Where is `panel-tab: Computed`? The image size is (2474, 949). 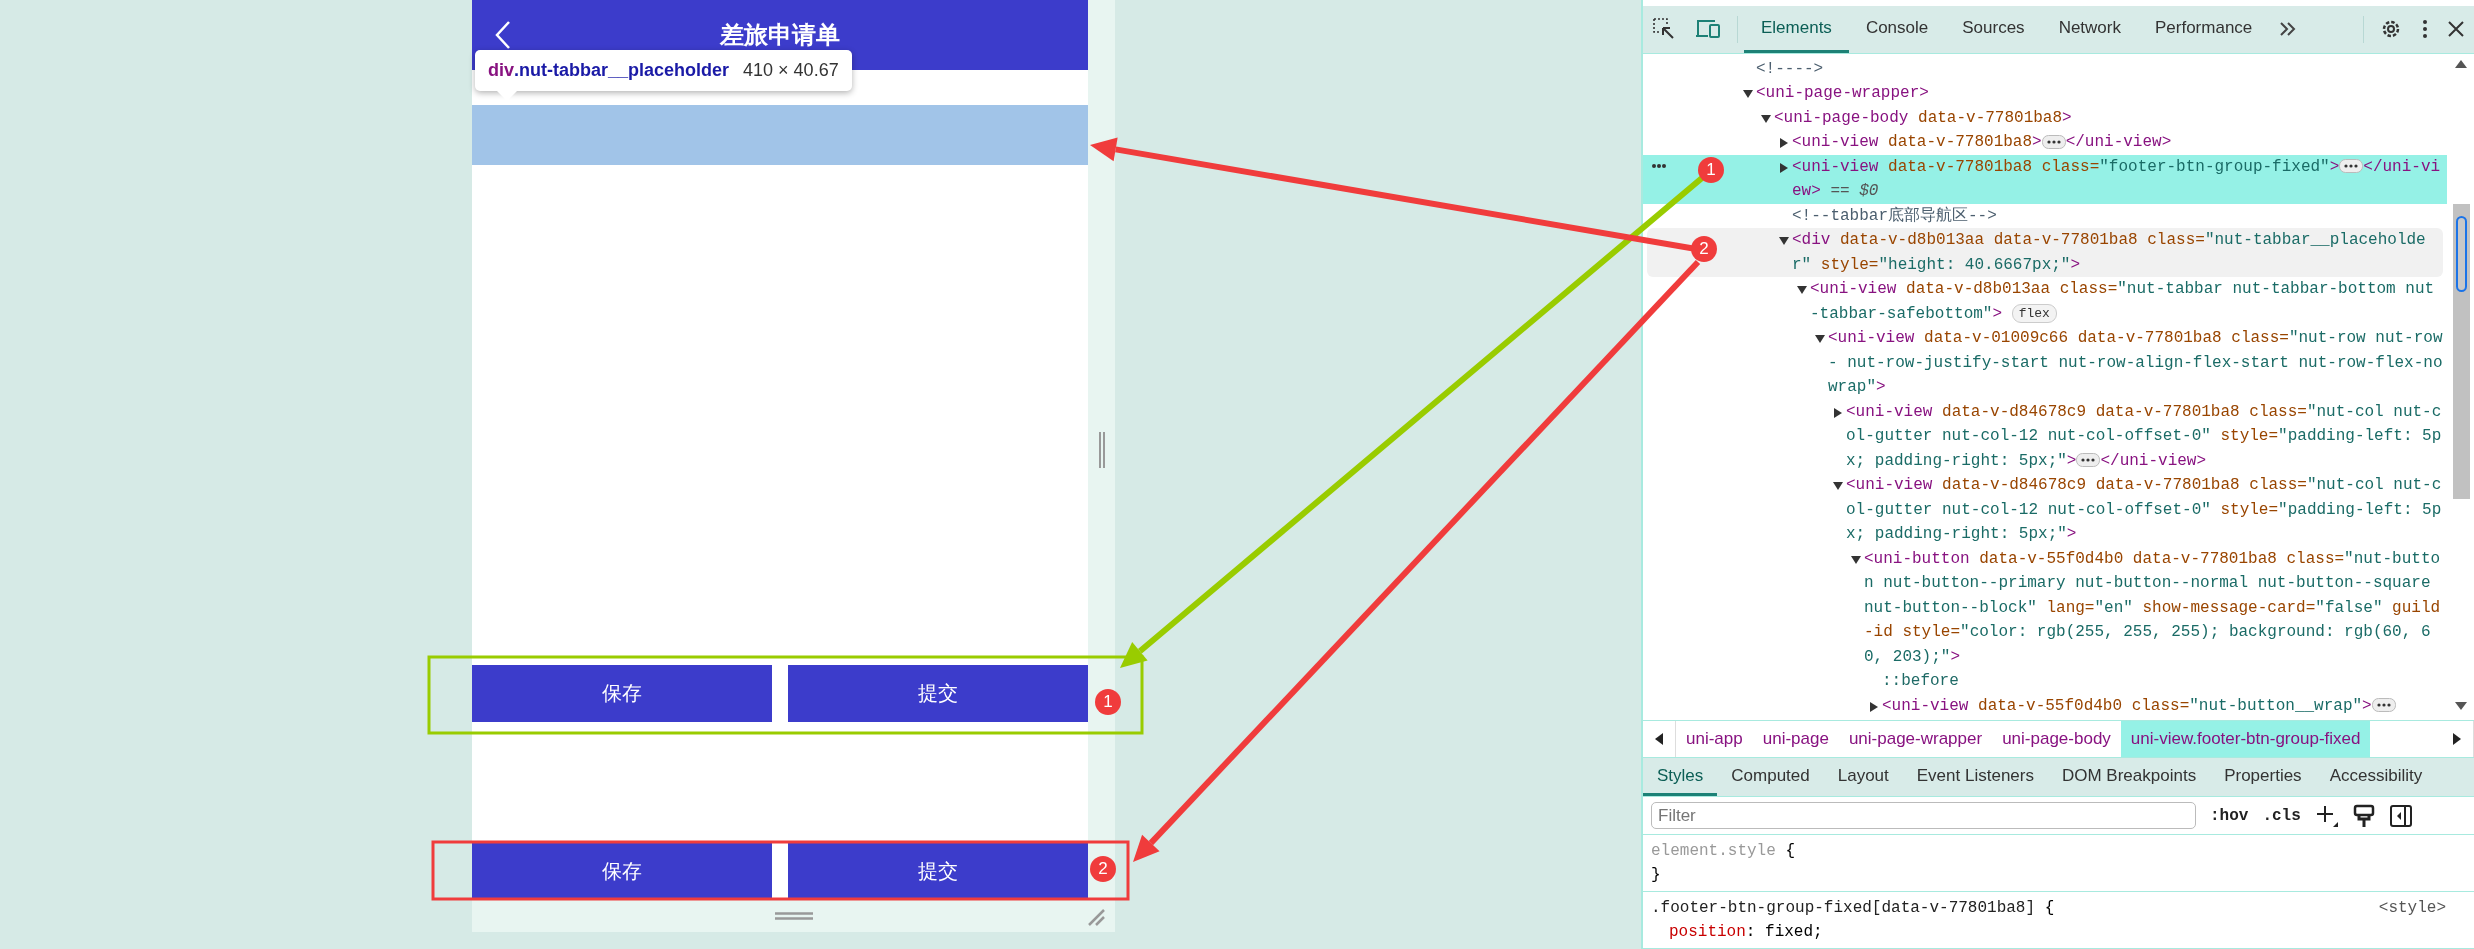 panel-tab: Computed is located at coordinates (1770, 777).